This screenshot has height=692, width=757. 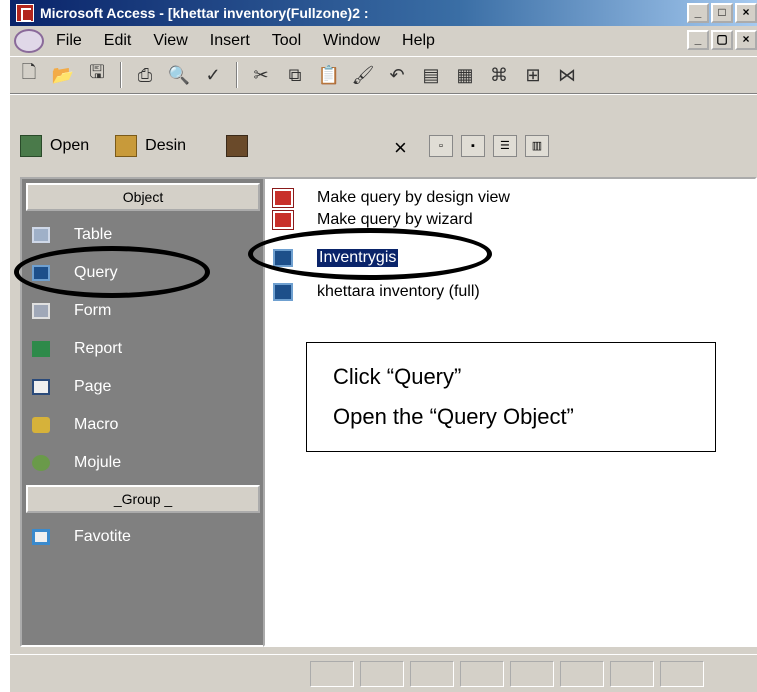 What do you see at coordinates (166, 145) in the screenshot?
I see `design-label: Desin` at bounding box center [166, 145].